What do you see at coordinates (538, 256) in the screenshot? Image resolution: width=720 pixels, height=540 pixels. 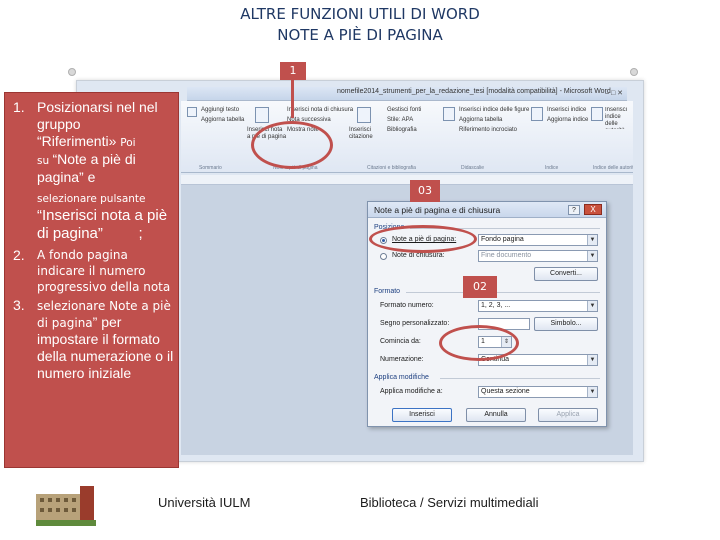 I see `endnote-position-select: Fine documento ▼` at bounding box center [538, 256].